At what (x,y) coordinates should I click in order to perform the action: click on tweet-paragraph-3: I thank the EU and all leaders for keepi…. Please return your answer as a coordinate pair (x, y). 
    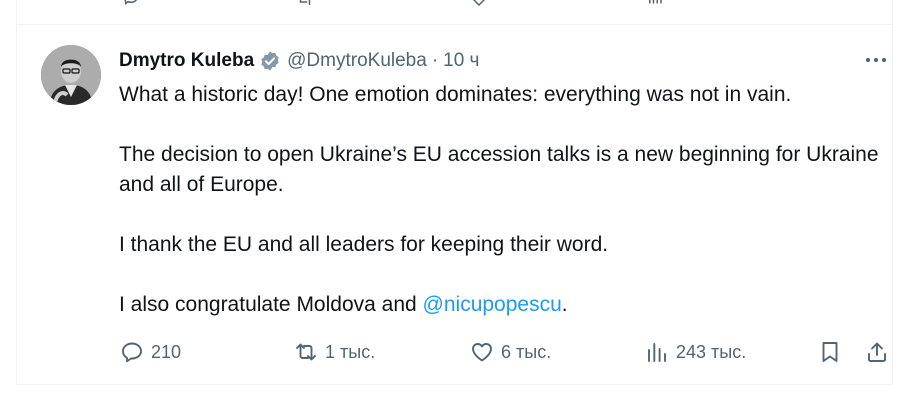
    Looking at the image, I should click on (364, 244).